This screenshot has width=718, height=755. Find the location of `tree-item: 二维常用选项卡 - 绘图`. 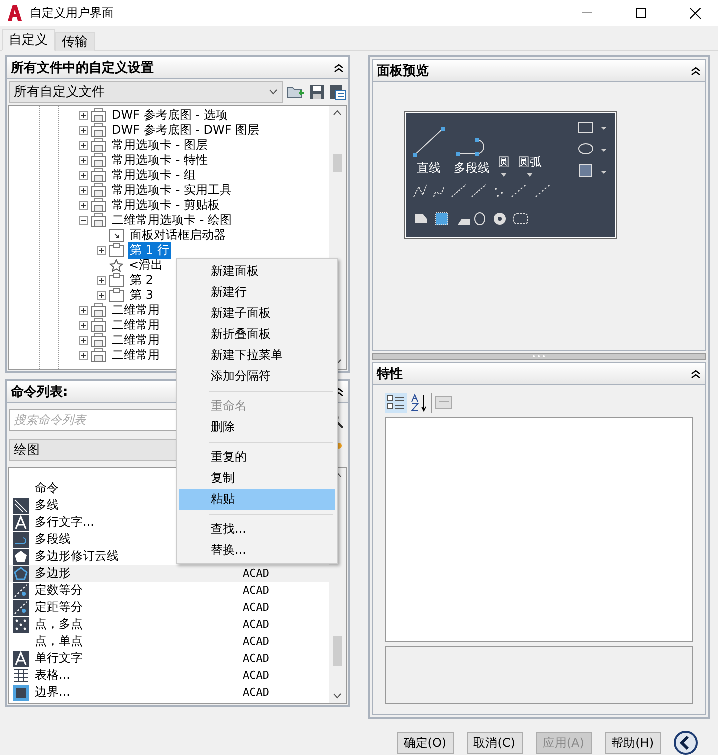

tree-item: 二维常用选项卡 - 绘图 is located at coordinates (172, 221).